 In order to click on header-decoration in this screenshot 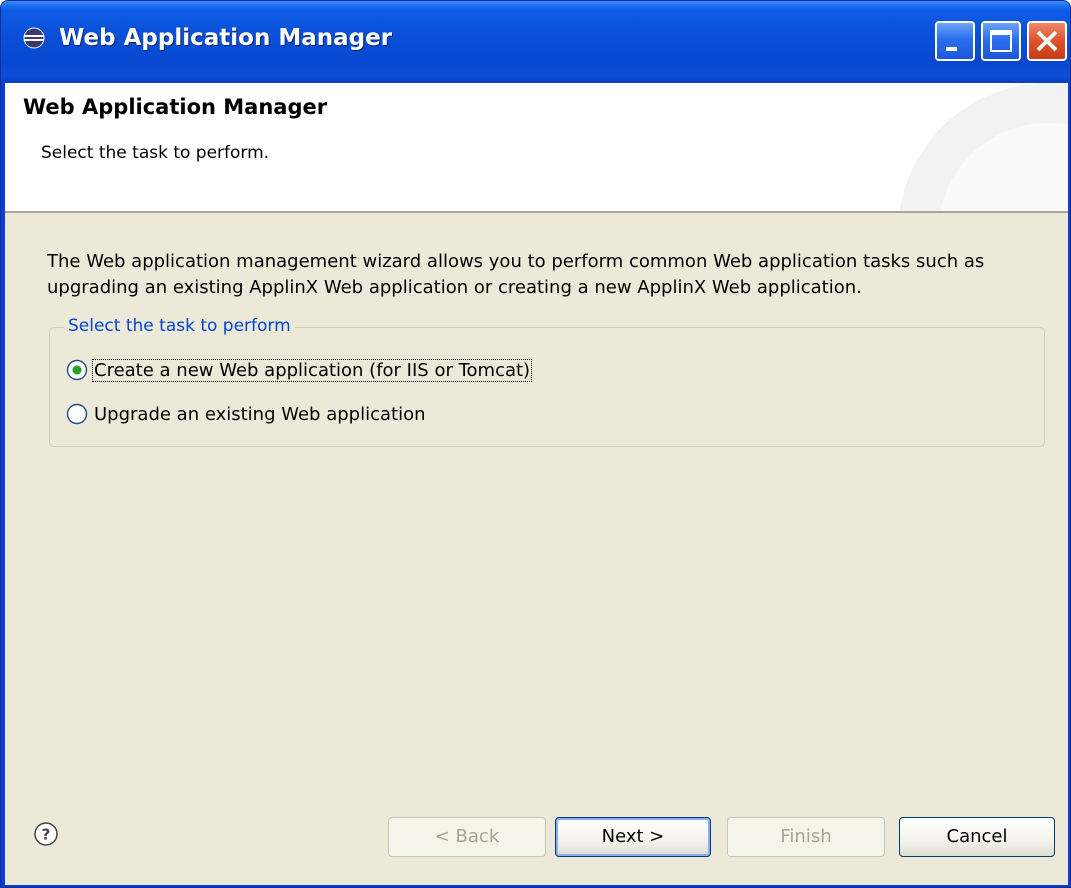, I will do `click(983, 147)`.